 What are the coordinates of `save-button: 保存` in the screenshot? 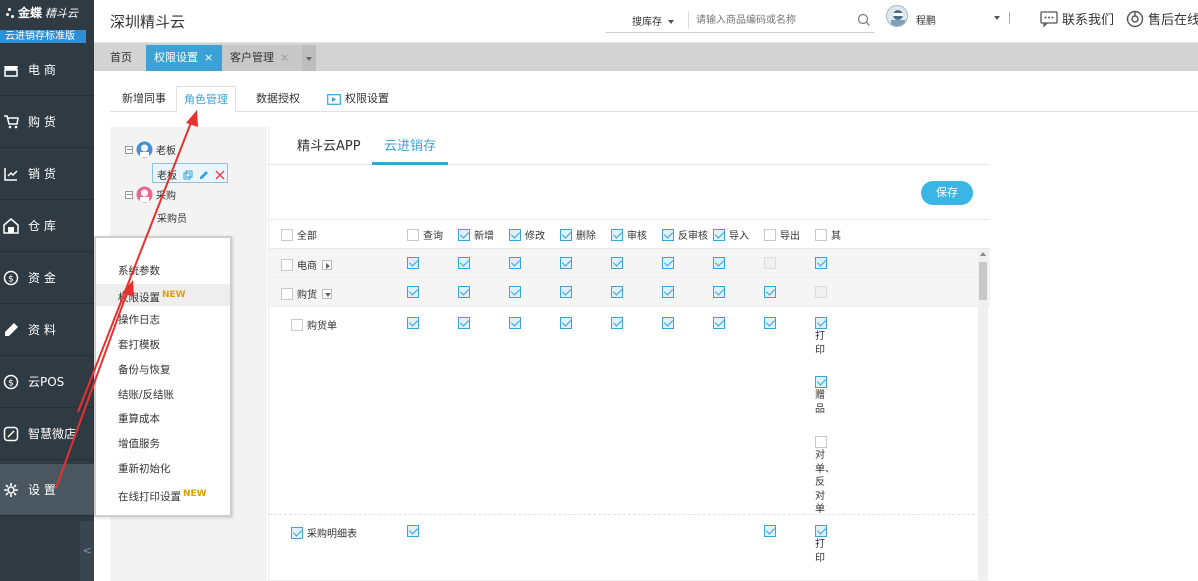 It's located at (947, 193).